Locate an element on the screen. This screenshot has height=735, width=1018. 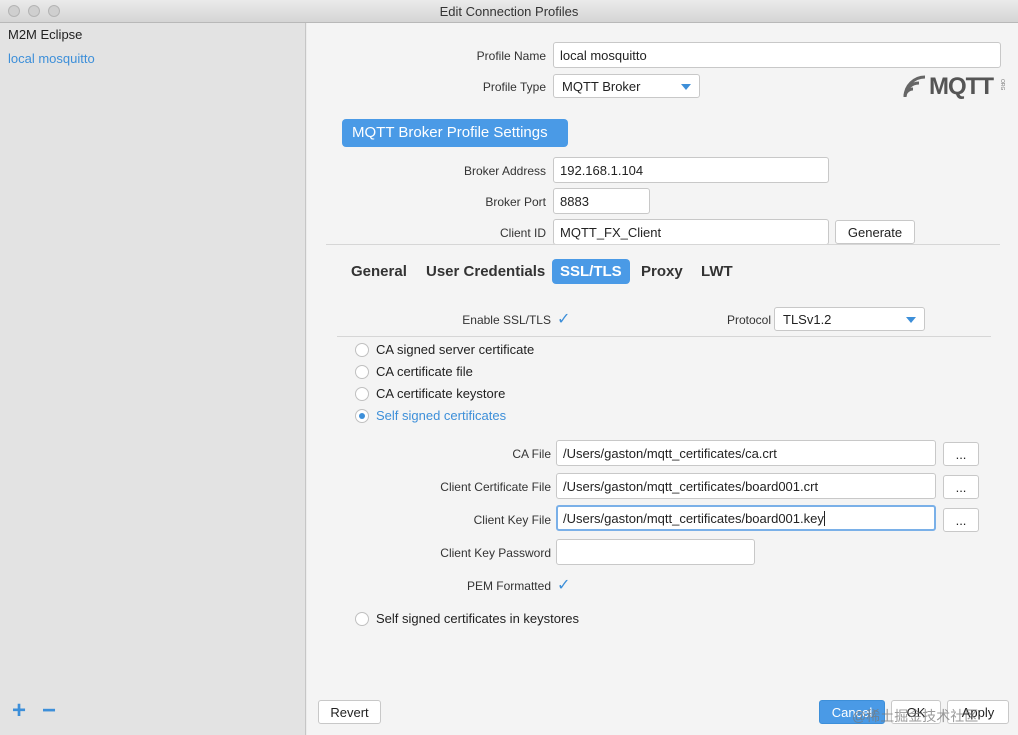
tab-lwt: LWT is located at coordinates (717, 271).